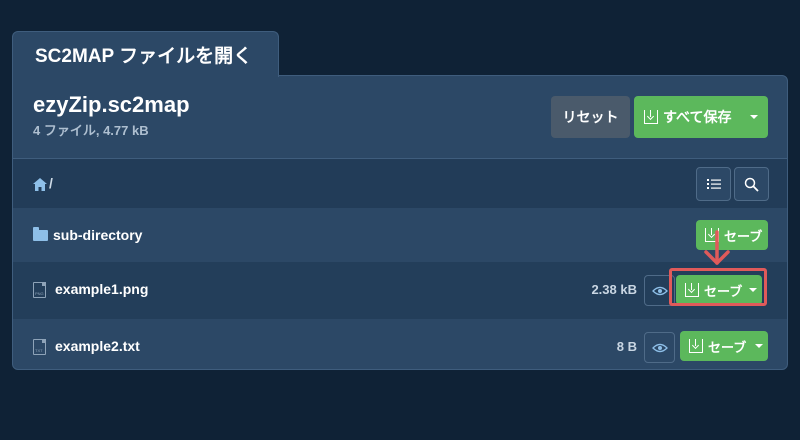 The width and height of the screenshot is (800, 440). Describe the element at coordinates (614, 289) in the screenshot. I see `file-size: 2.38 kB` at that location.